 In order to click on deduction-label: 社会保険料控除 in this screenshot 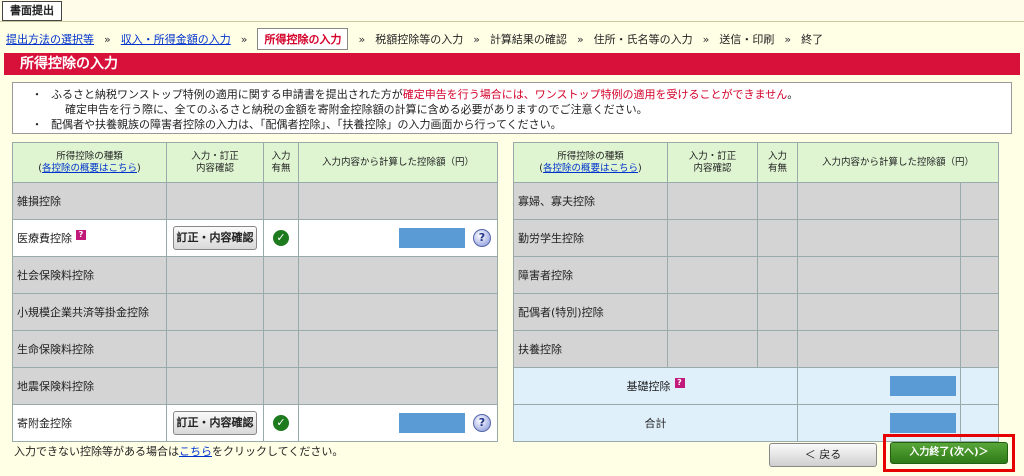, I will do `click(89, 275)`.